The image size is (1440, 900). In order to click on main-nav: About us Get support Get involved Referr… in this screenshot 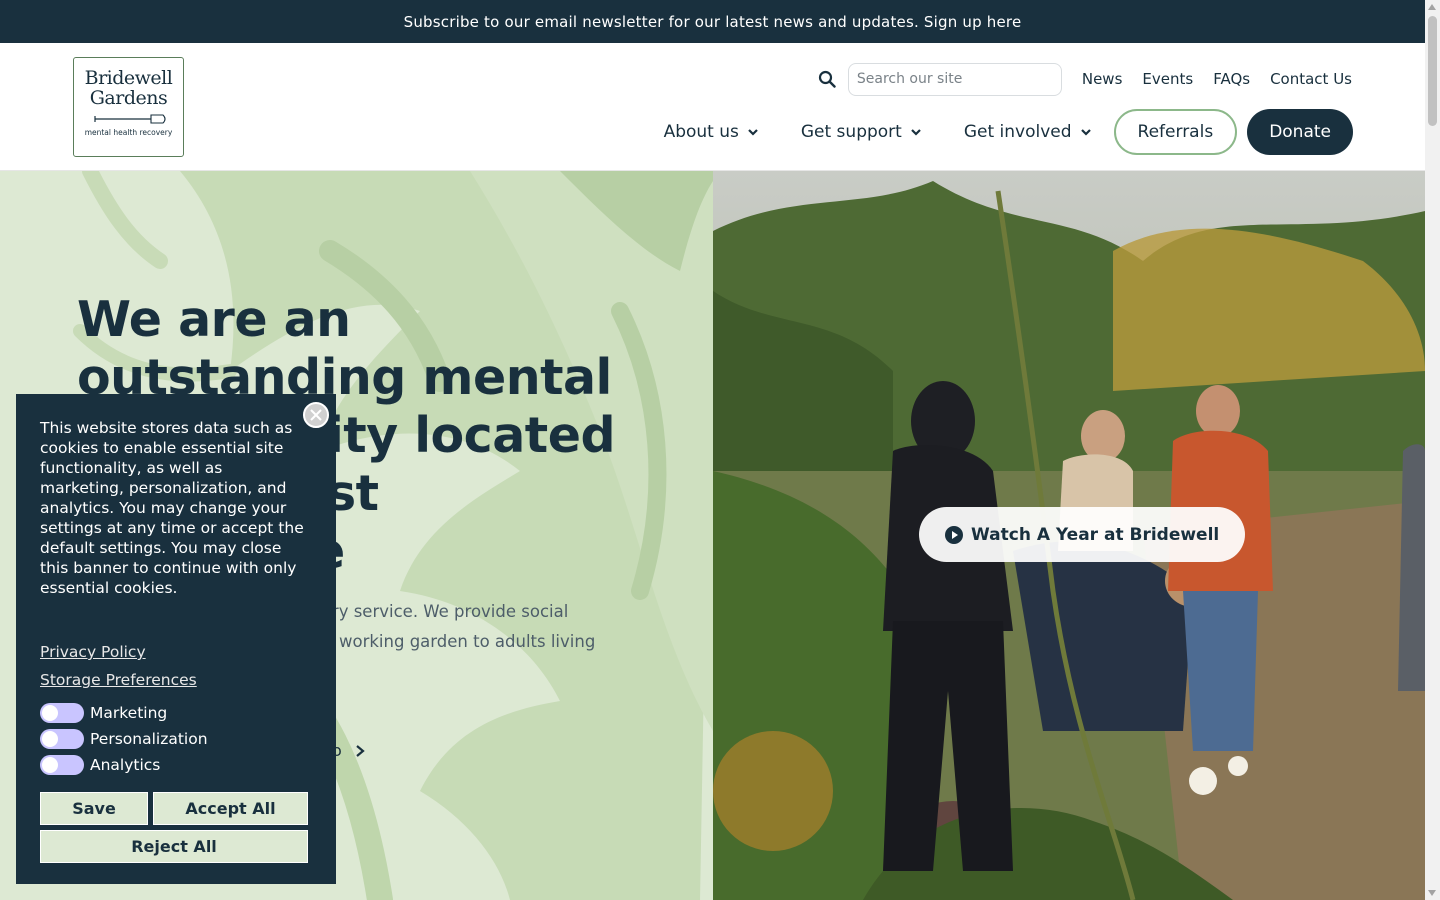, I will do `click(1008, 132)`.